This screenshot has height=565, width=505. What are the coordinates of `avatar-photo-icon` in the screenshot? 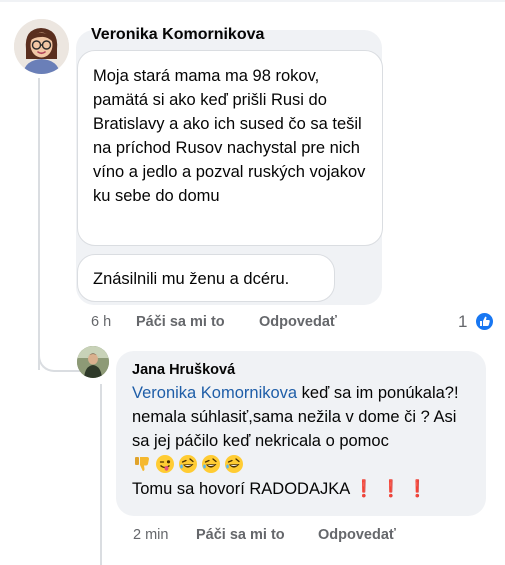 It's located at (93, 362).